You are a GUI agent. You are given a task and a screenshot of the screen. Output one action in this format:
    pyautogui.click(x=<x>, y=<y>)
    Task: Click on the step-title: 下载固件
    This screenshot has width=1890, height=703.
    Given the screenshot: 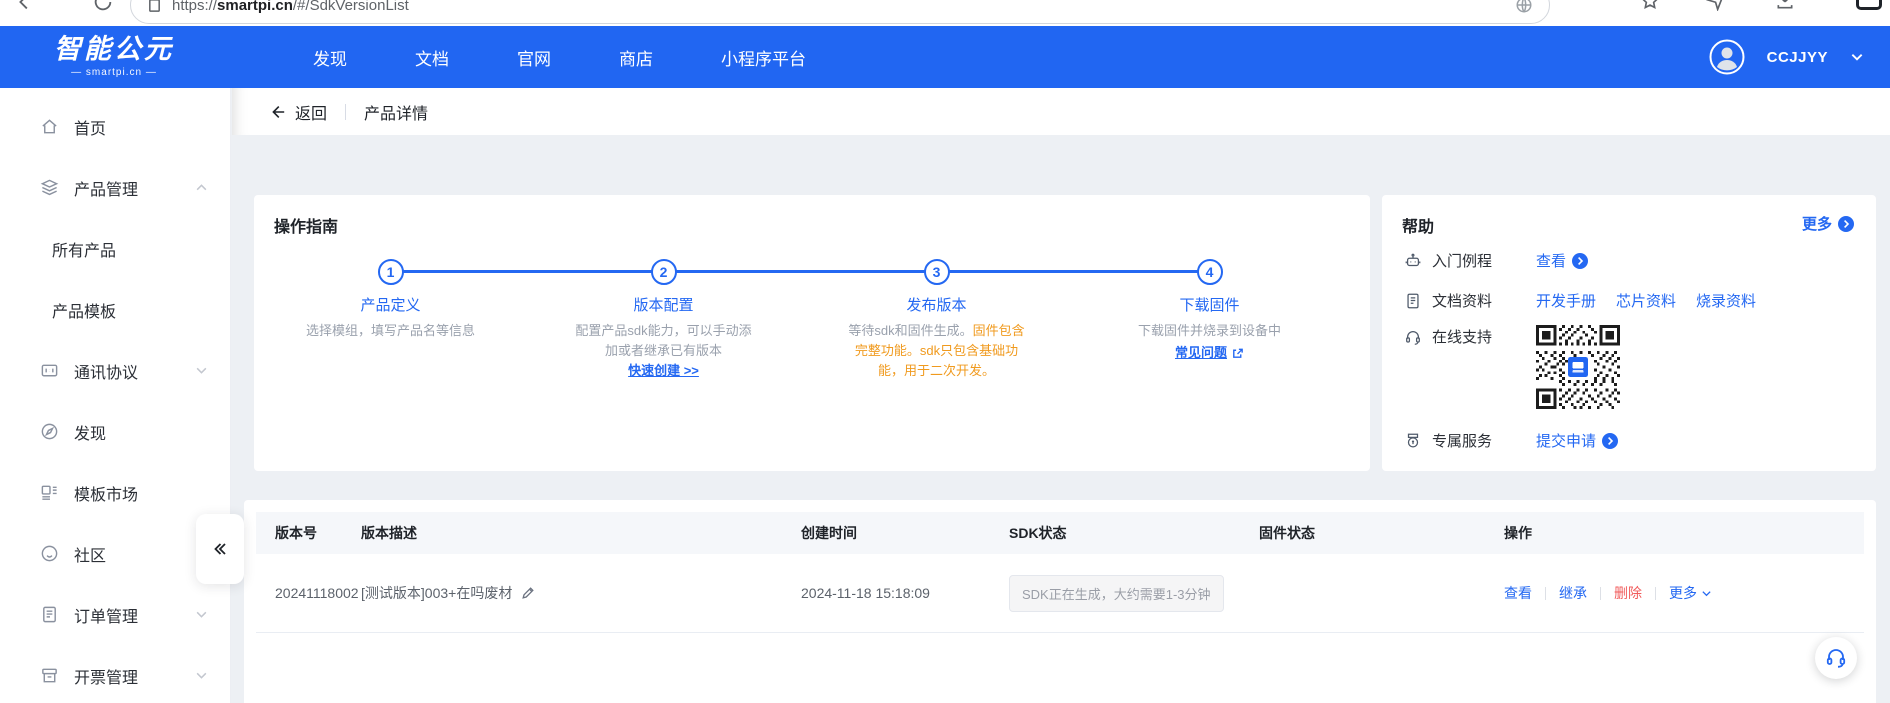 What is the action you would take?
    pyautogui.click(x=1209, y=304)
    